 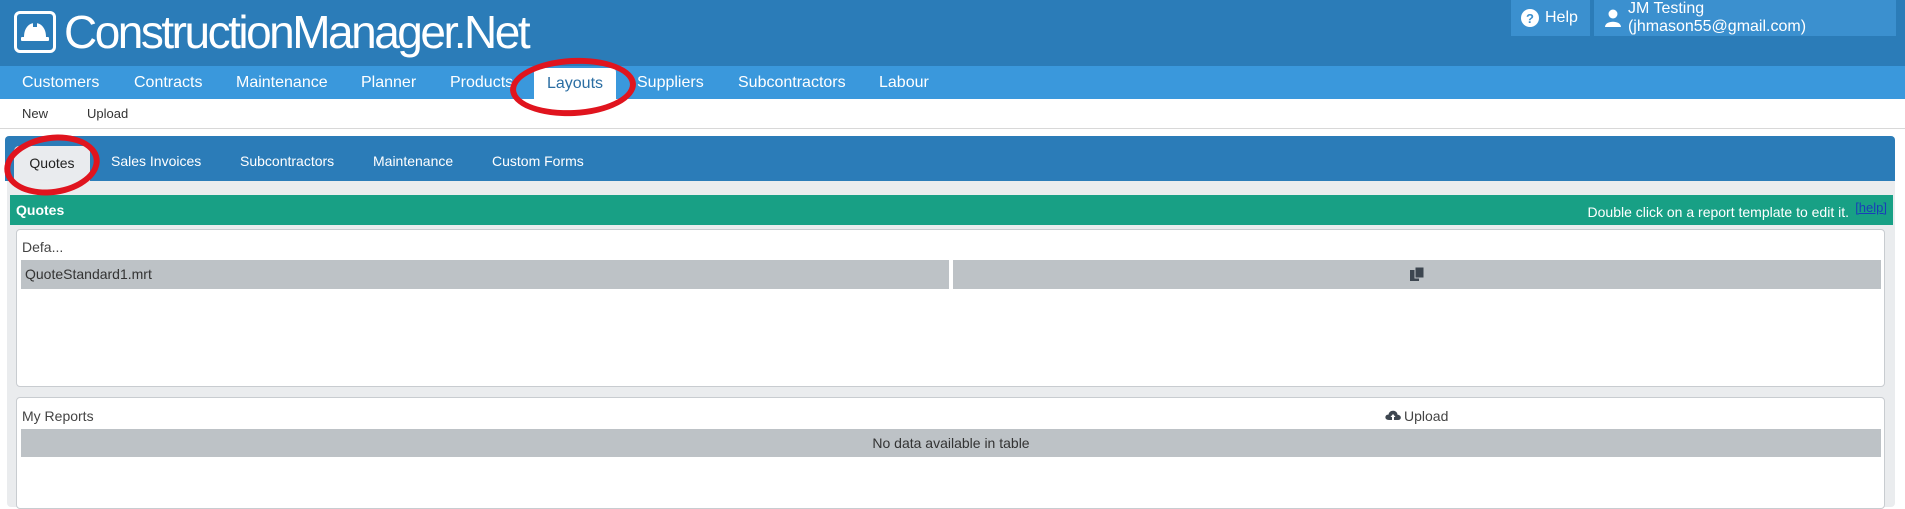 I want to click on nav-suppliers: Suppliers, so click(x=670, y=82).